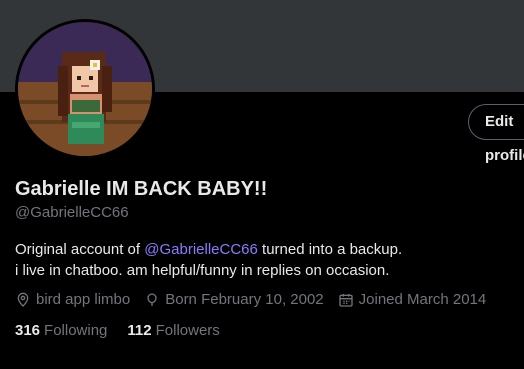 This screenshot has height=369, width=524. Describe the element at coordinates (201, 249) in the screenshot. I see `bio-mention-link: @GabrielleCC66` at that location.